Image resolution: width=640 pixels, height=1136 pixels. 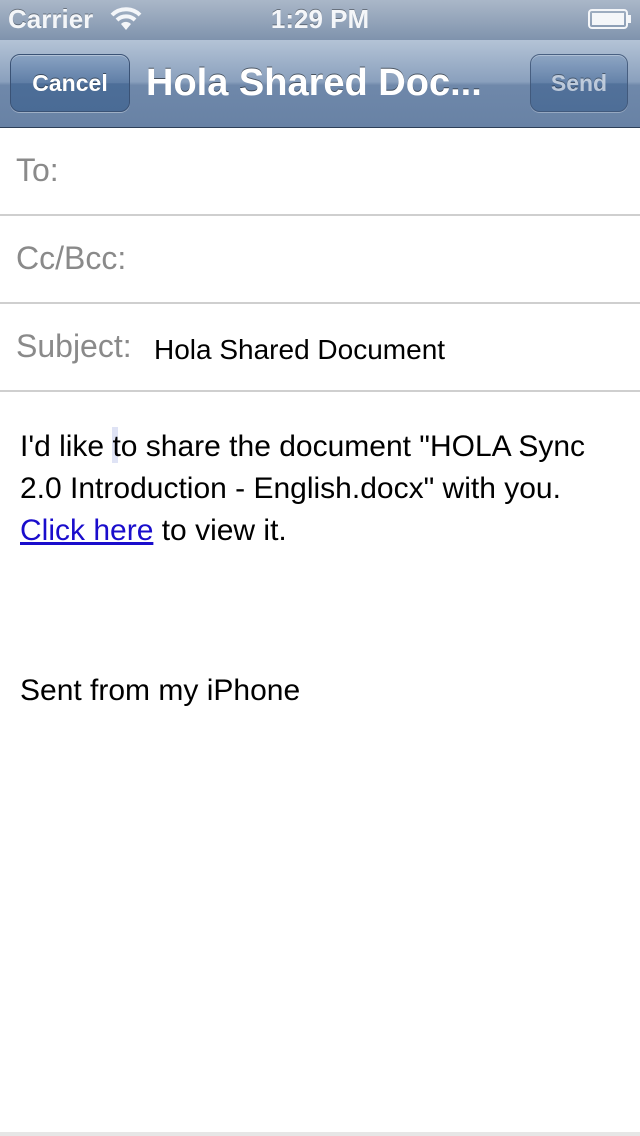 I want to click on bottom-divider, so click(x=320, y=1134).